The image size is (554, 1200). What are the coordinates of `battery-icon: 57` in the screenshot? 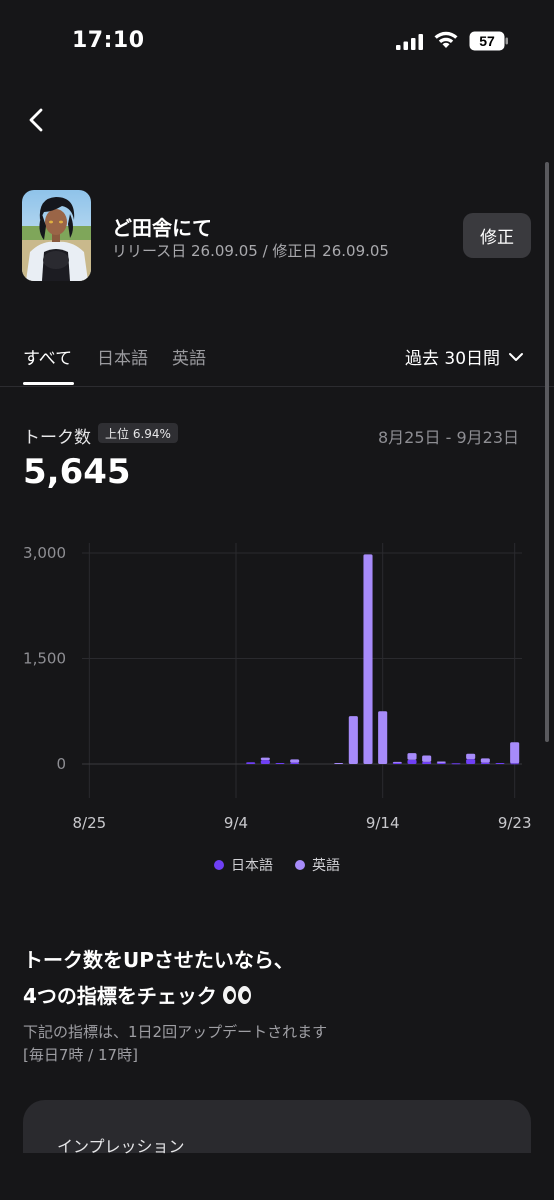 It's located at (489, 41).